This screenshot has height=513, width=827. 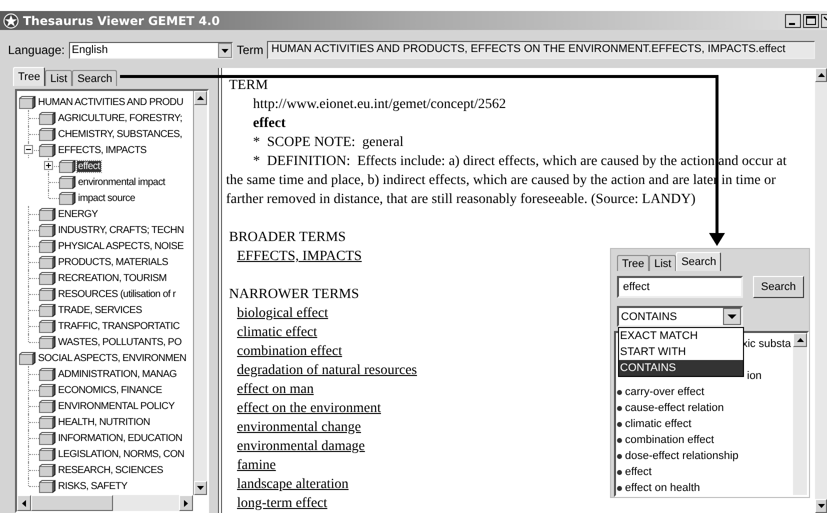 What do you see at coordinates (669, 440) in the screenshot?
I see `result-item: combination effect` at bounding box center [669, 440].